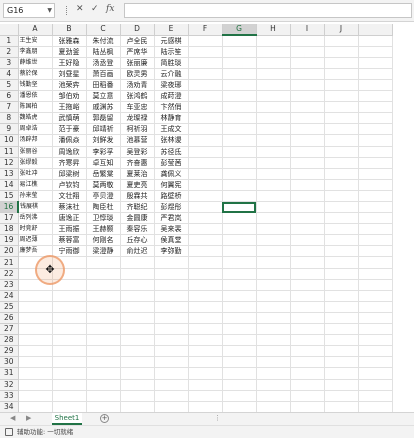 This screenshot has width=414, height=438. I want to click on row-header: 26, so click(9, 318).